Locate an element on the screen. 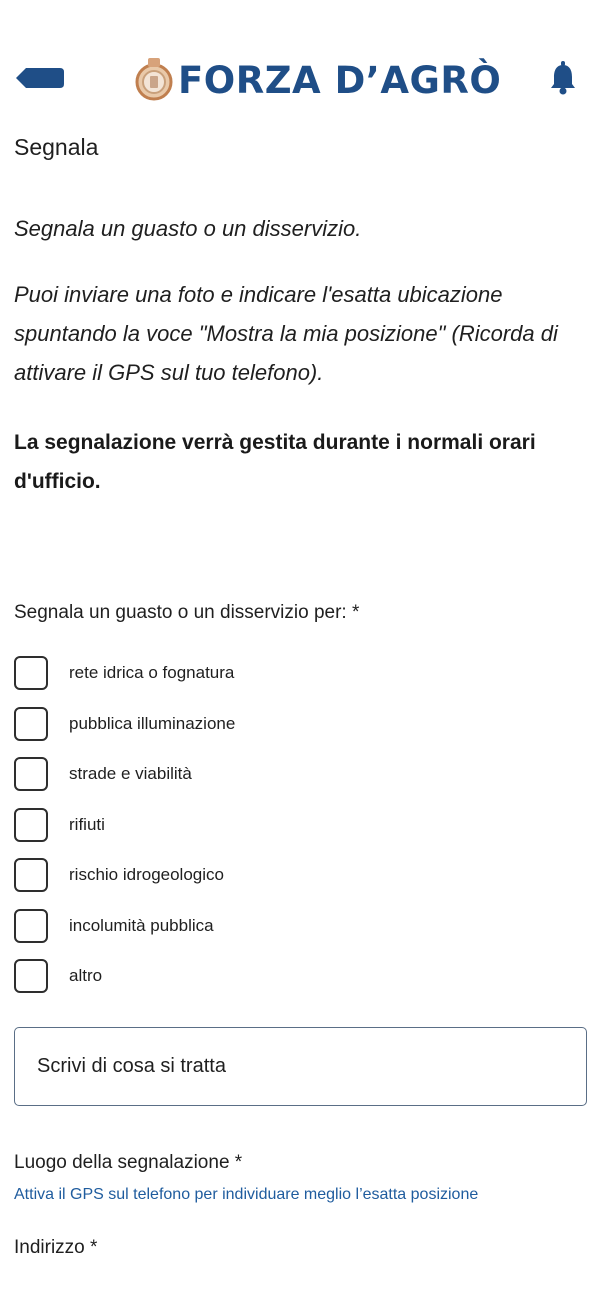  notifications-button is located at coordinates (563, 78).